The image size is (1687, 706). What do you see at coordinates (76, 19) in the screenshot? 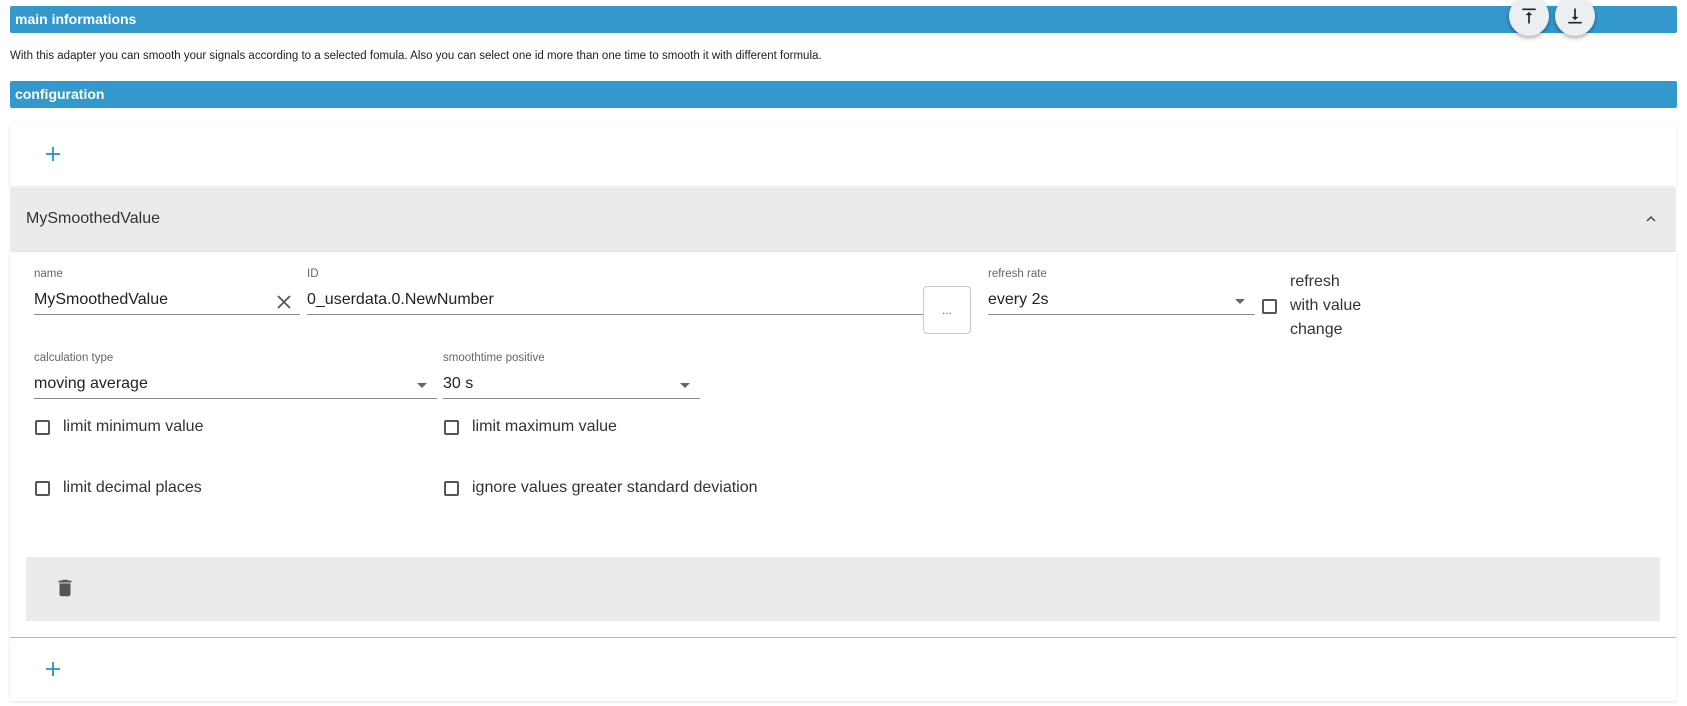
I see `section-title: main informations` at bounding box center [76, 19].